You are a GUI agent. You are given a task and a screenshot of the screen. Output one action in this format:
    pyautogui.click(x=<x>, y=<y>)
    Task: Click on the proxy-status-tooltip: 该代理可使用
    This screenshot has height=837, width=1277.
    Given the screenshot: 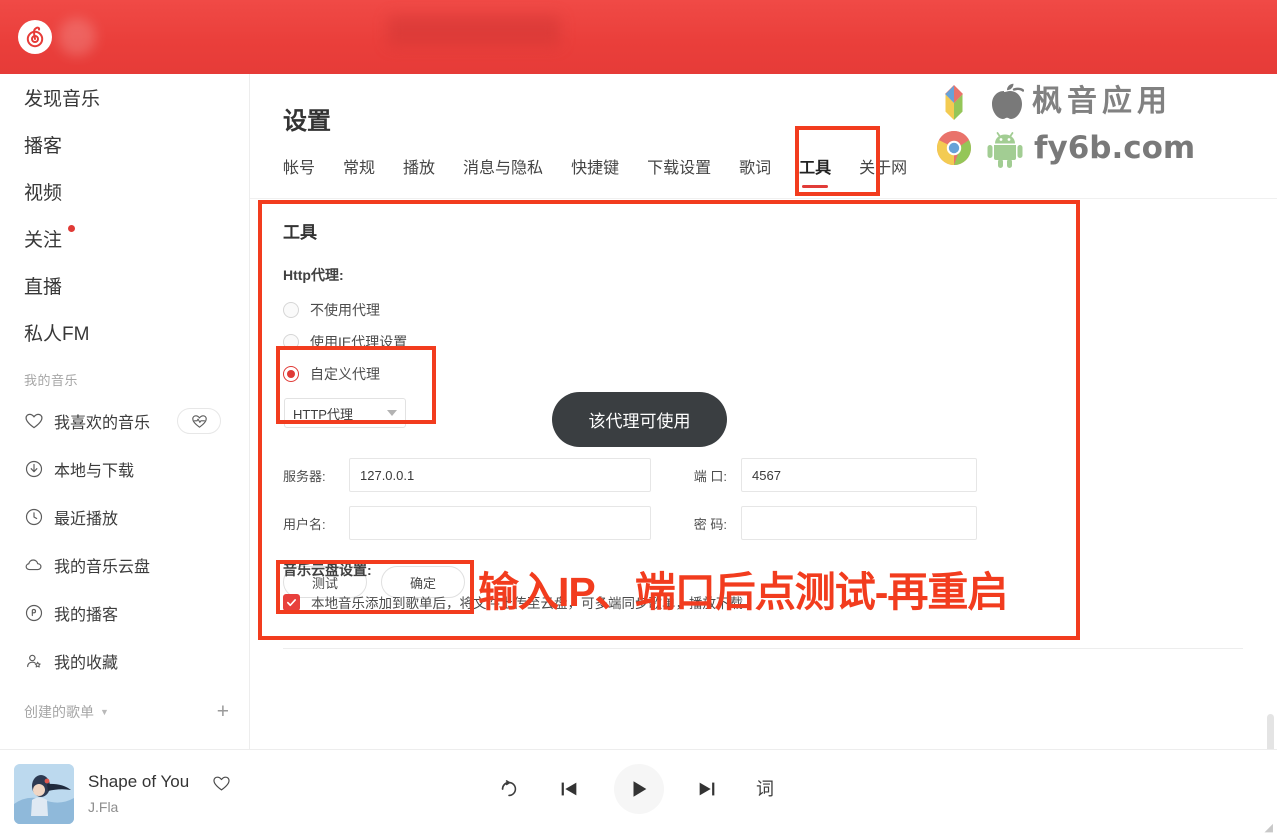 What is the action you would take?
    pyautogui.click(x=639, y=419)
    